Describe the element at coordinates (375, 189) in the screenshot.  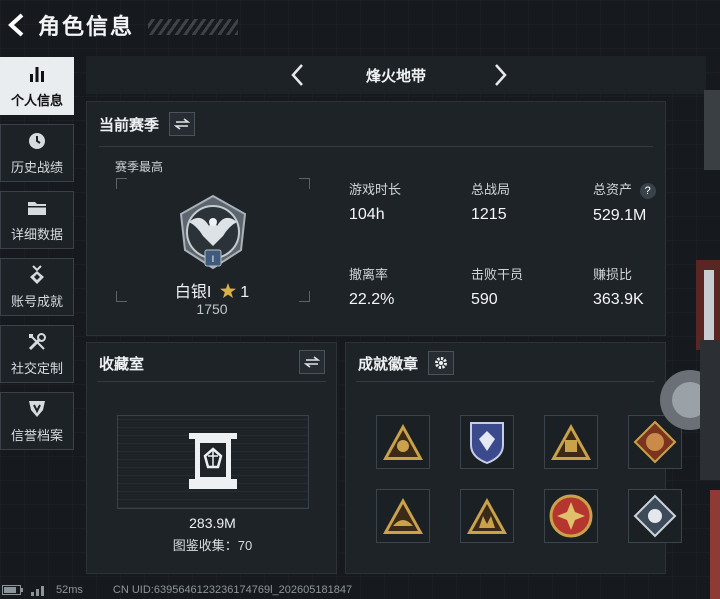
I see `stat-label: 游戏时长` at that location.